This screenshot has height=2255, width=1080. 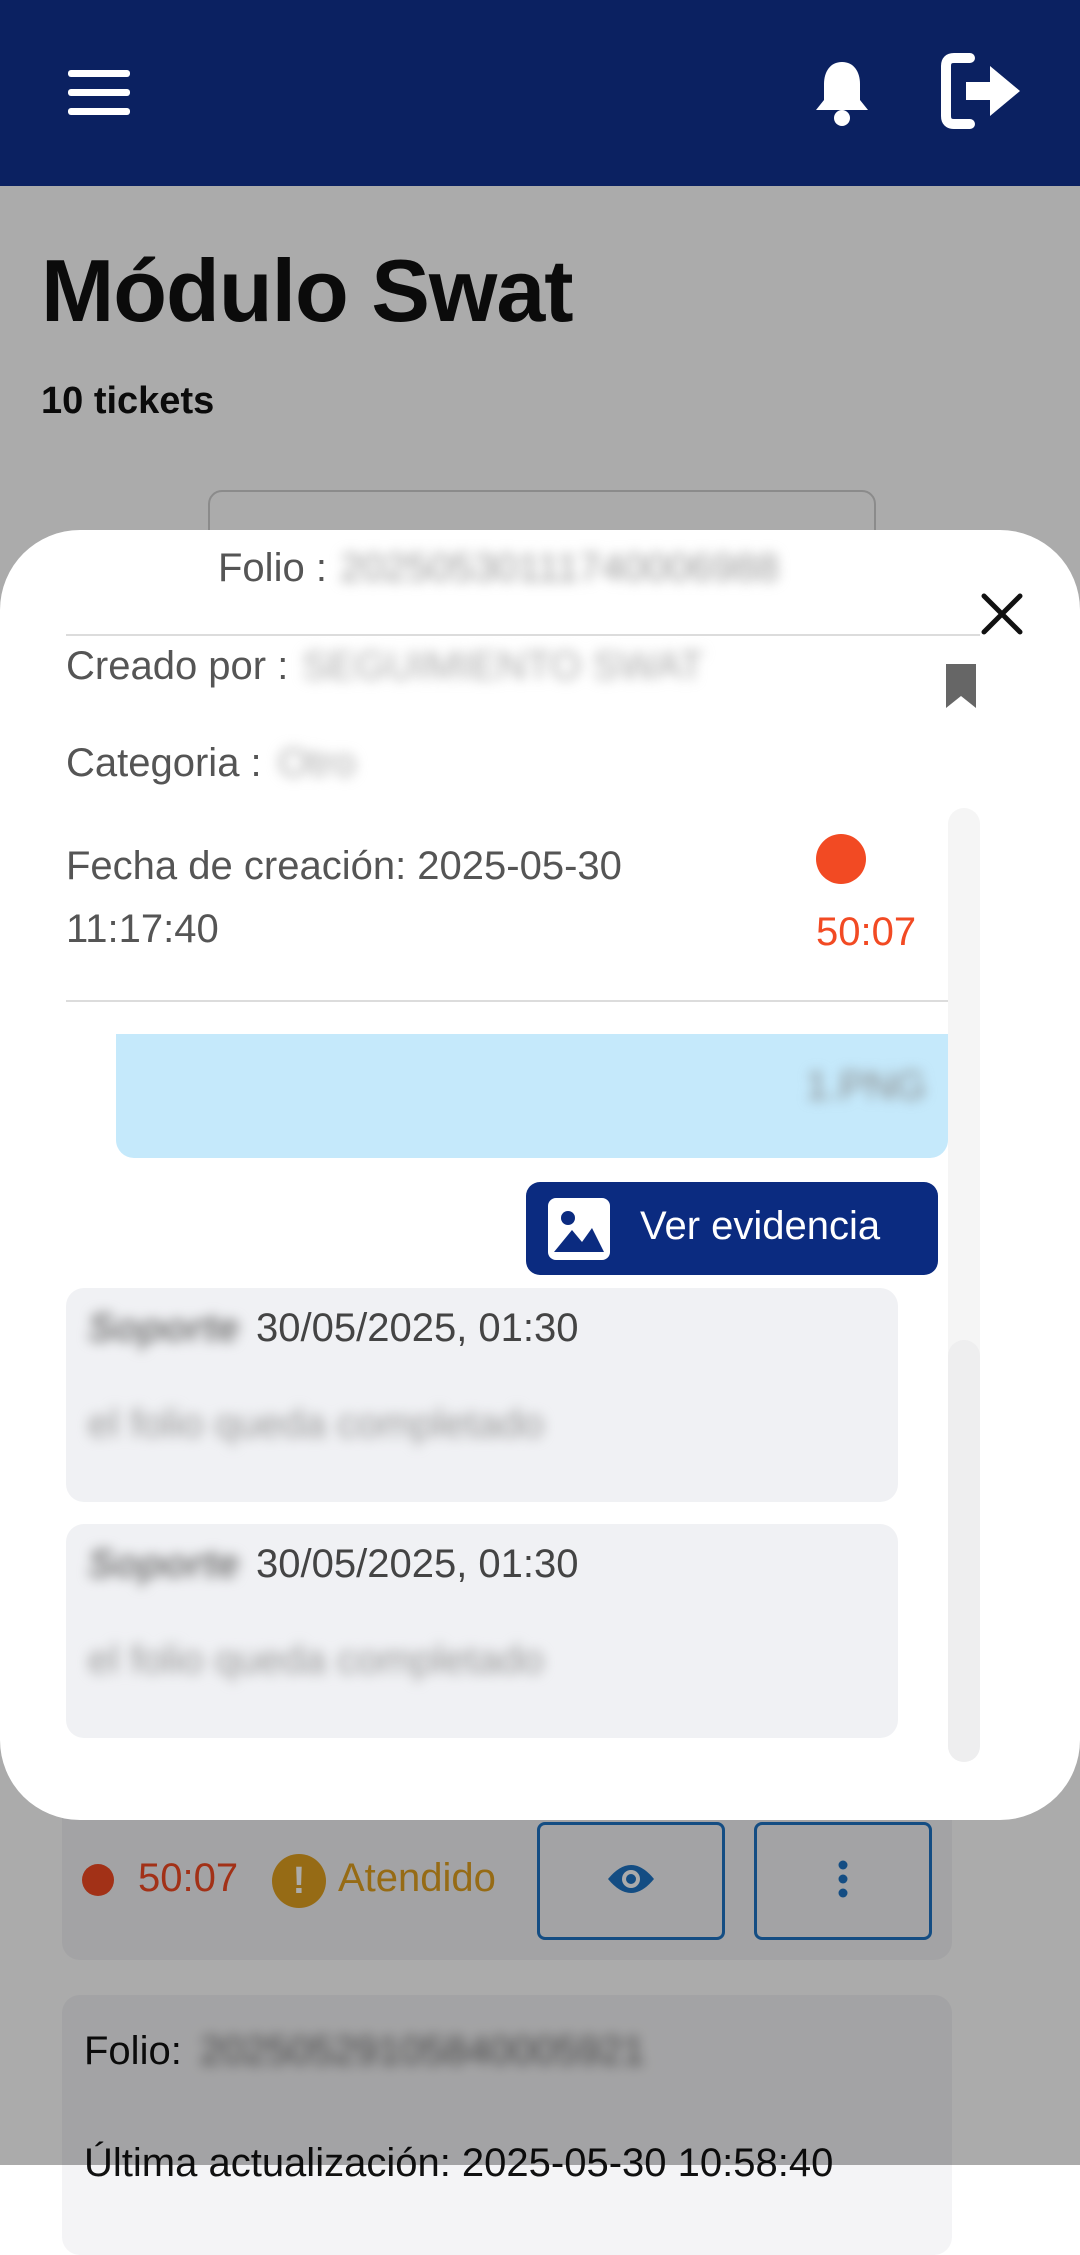 I want to click on app-header, so click(x=540, y=93).